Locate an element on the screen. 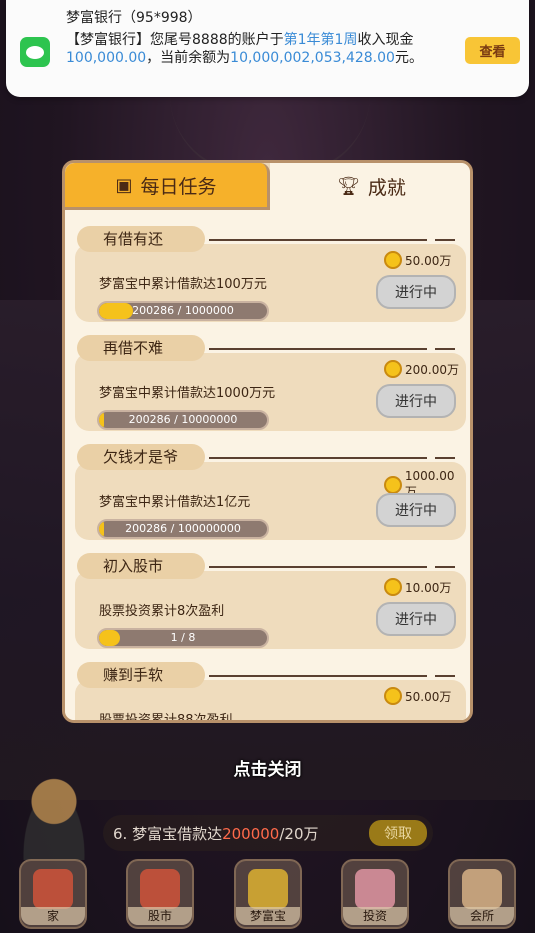  notification-sender: 梦富银行（95*998） is located at coordinates (134, 18).